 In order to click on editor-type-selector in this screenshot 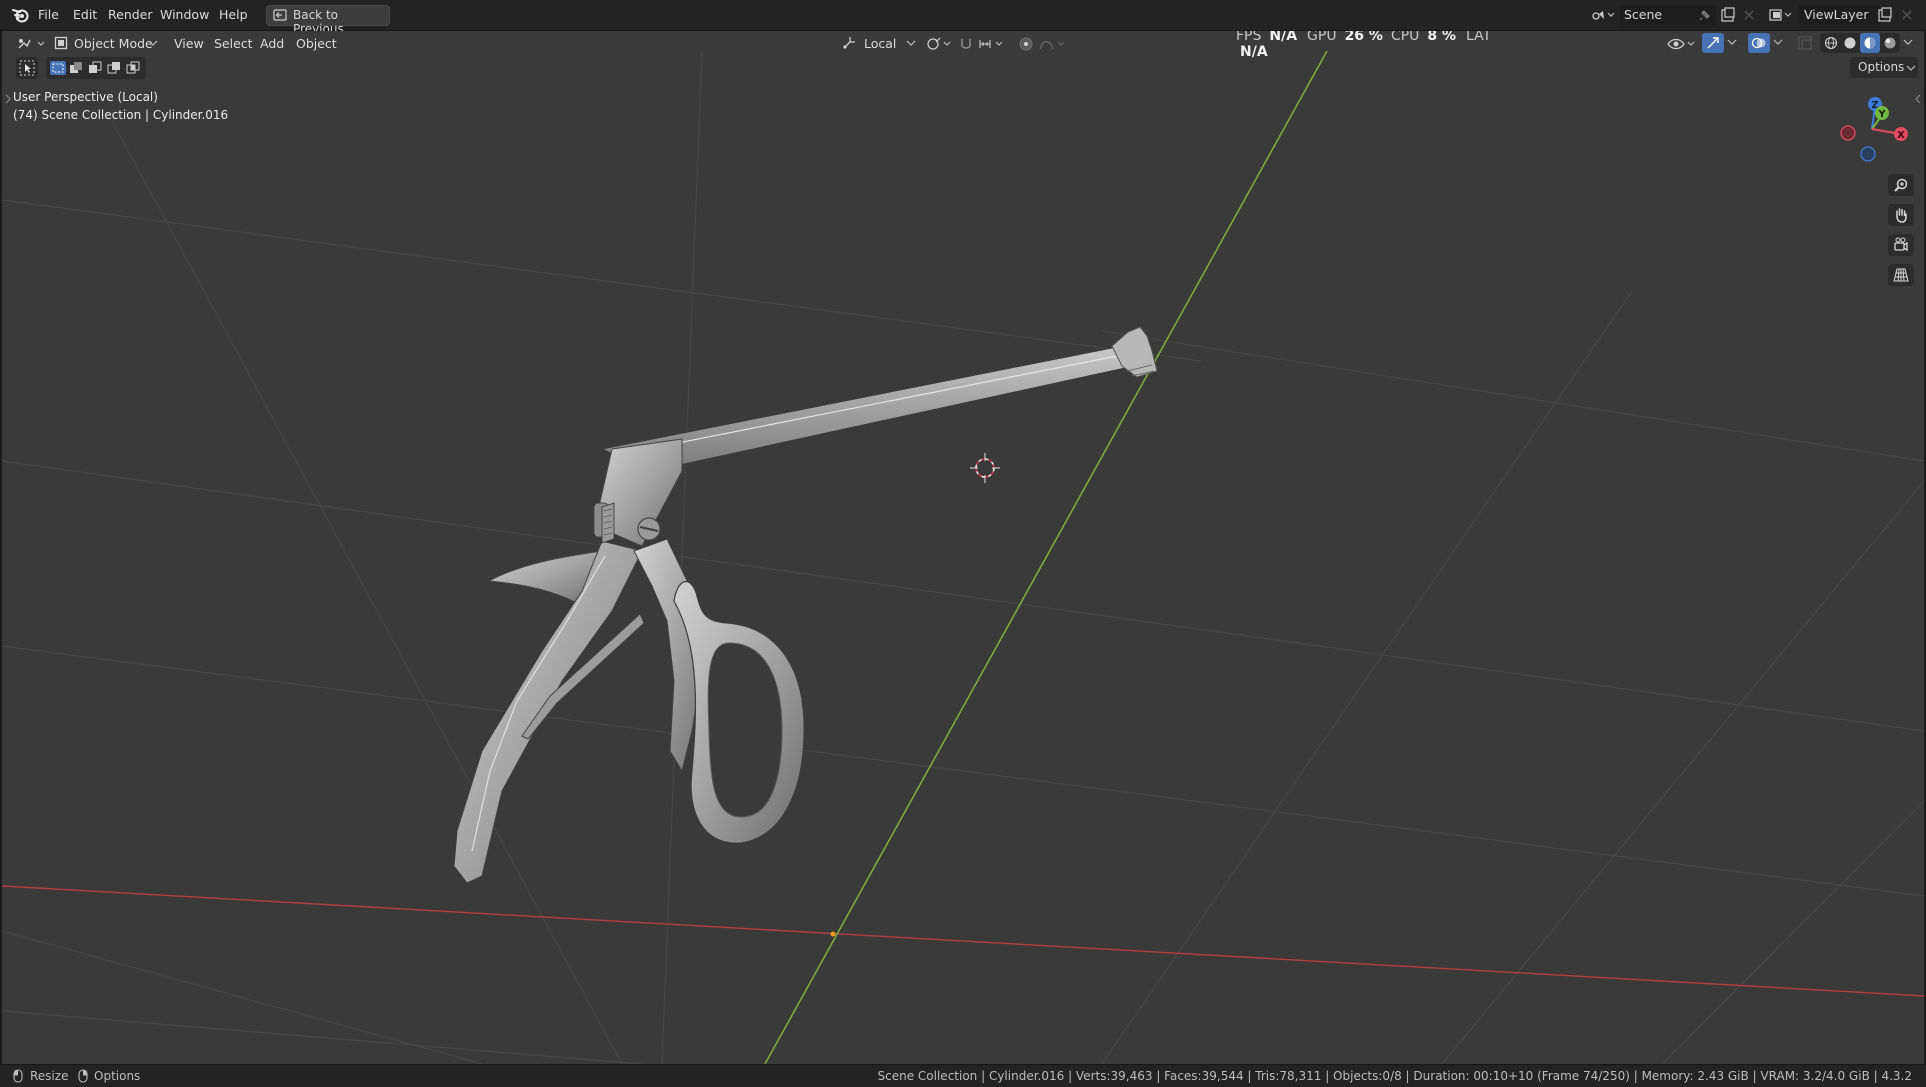, I will do `click(32, 44)`.